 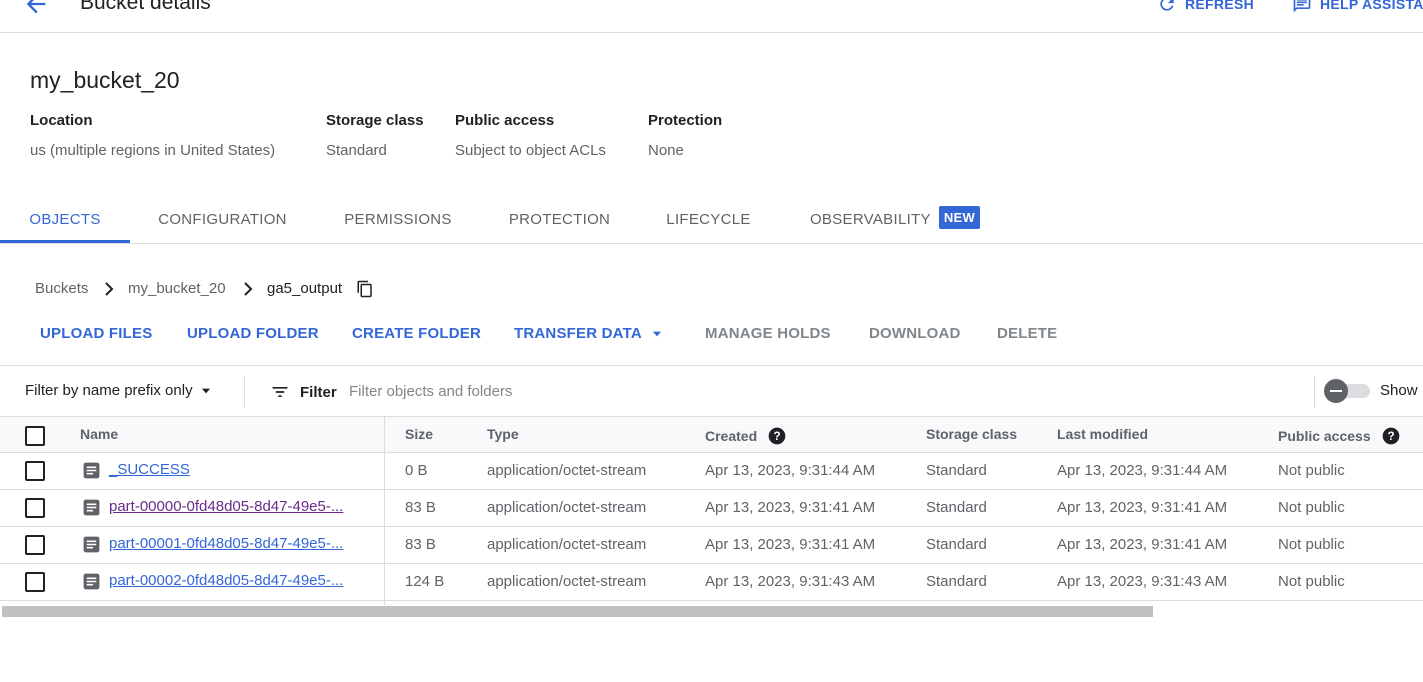 What do you see at coordinates (253, 333) in the screenshot?
I see `upload-folder-button: UPLOAD FOLDER` at bounding box center [253, 333].